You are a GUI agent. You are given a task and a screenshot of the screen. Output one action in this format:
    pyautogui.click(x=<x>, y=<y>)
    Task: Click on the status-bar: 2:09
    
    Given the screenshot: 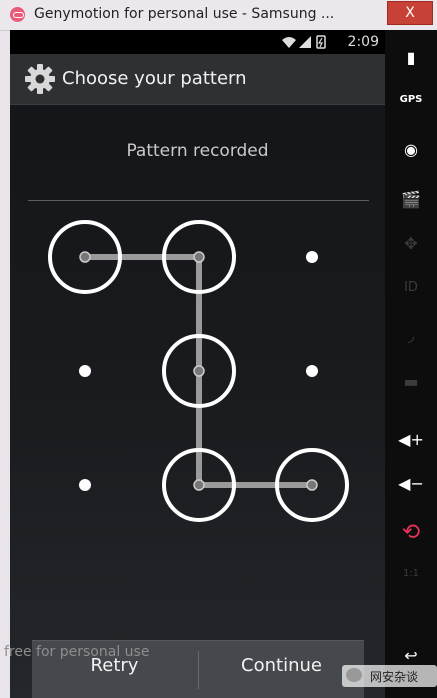 What is the action you would take?
    pyautogui.click(x=197, y=42)
    